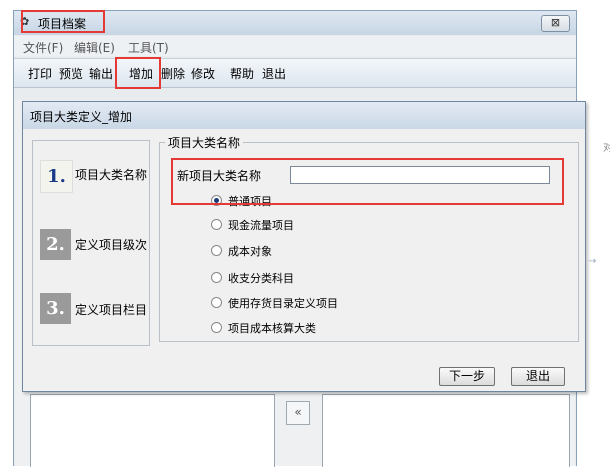 The height and width of the screenshot is (467, 610). What do you see at coordinates (111, 175) in the screenshot?
I see `step-1-label: 项目大类名称` at bounding box center [111, 175].